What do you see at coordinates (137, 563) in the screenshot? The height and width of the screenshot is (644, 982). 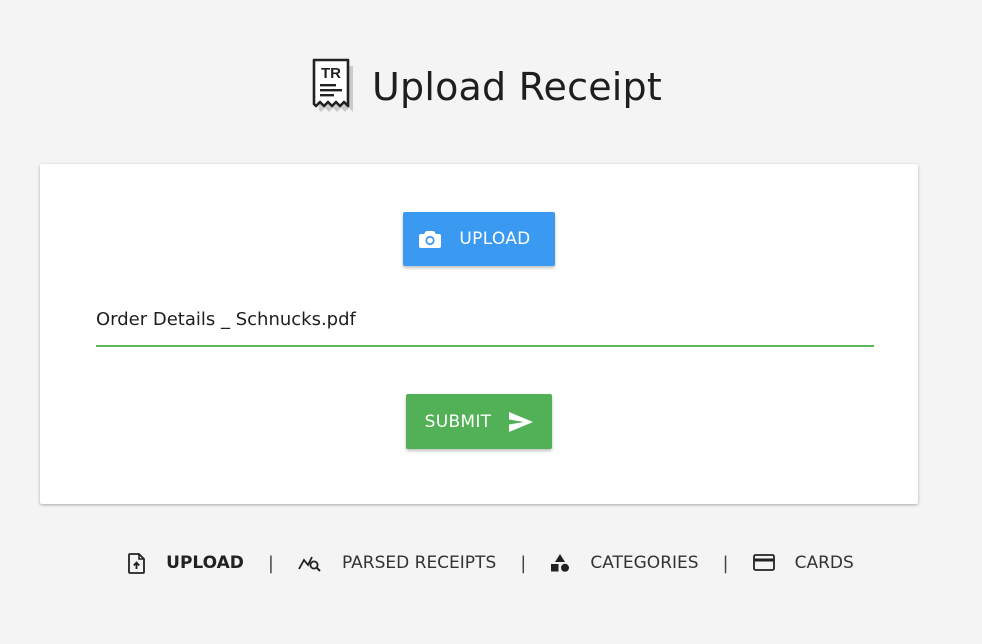 I see `file-upload-icon` at bounding box center [137, 563].